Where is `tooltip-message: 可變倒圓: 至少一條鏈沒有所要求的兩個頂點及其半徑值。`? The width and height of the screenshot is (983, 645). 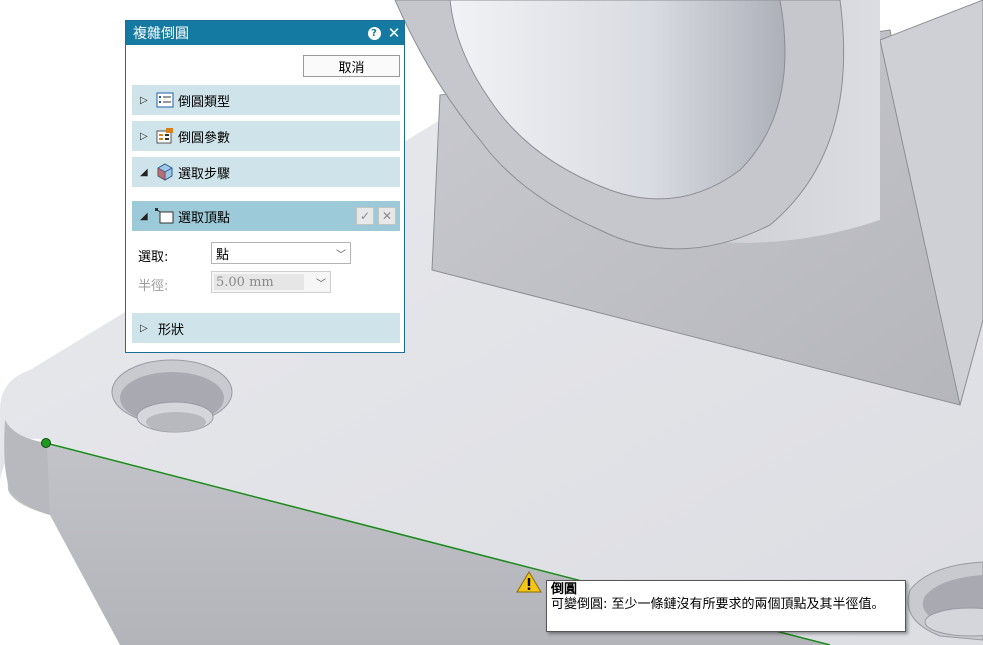
tooltip-message: 可變倒圓: 至少一條鏈沒有所要求的兩個頂點及其半徑值。 is located at coordinates (718, 604).